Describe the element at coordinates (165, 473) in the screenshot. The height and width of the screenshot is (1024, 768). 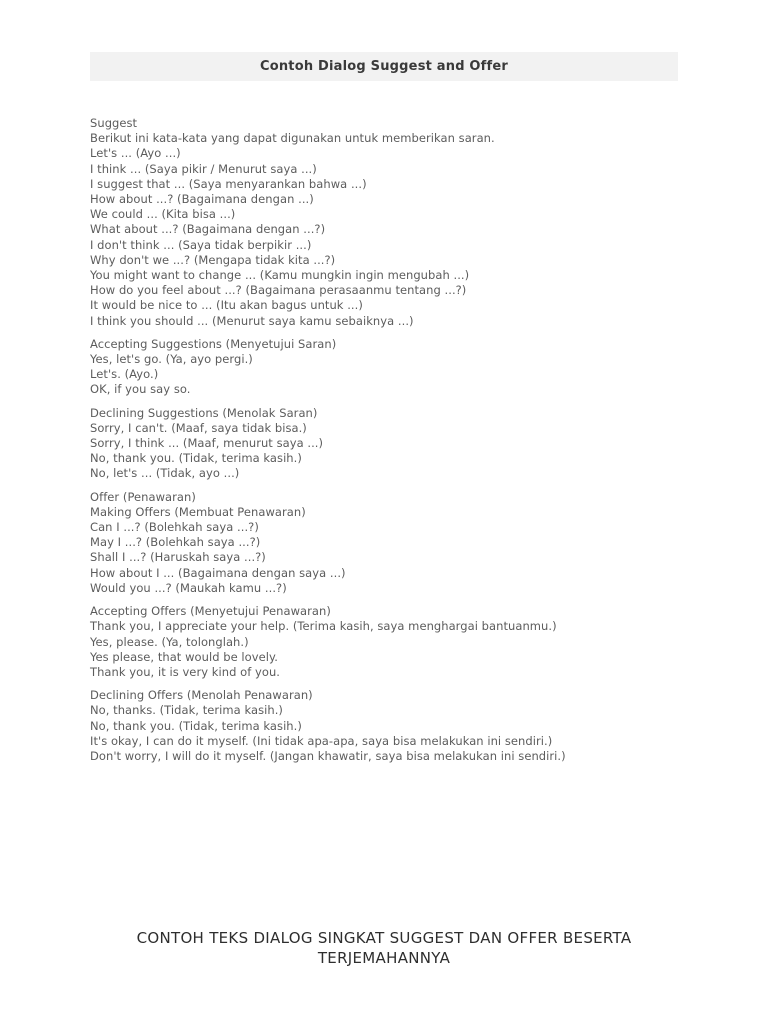
I see `text-line: No, let's ... (Tidak, ayo ...)` at that location.